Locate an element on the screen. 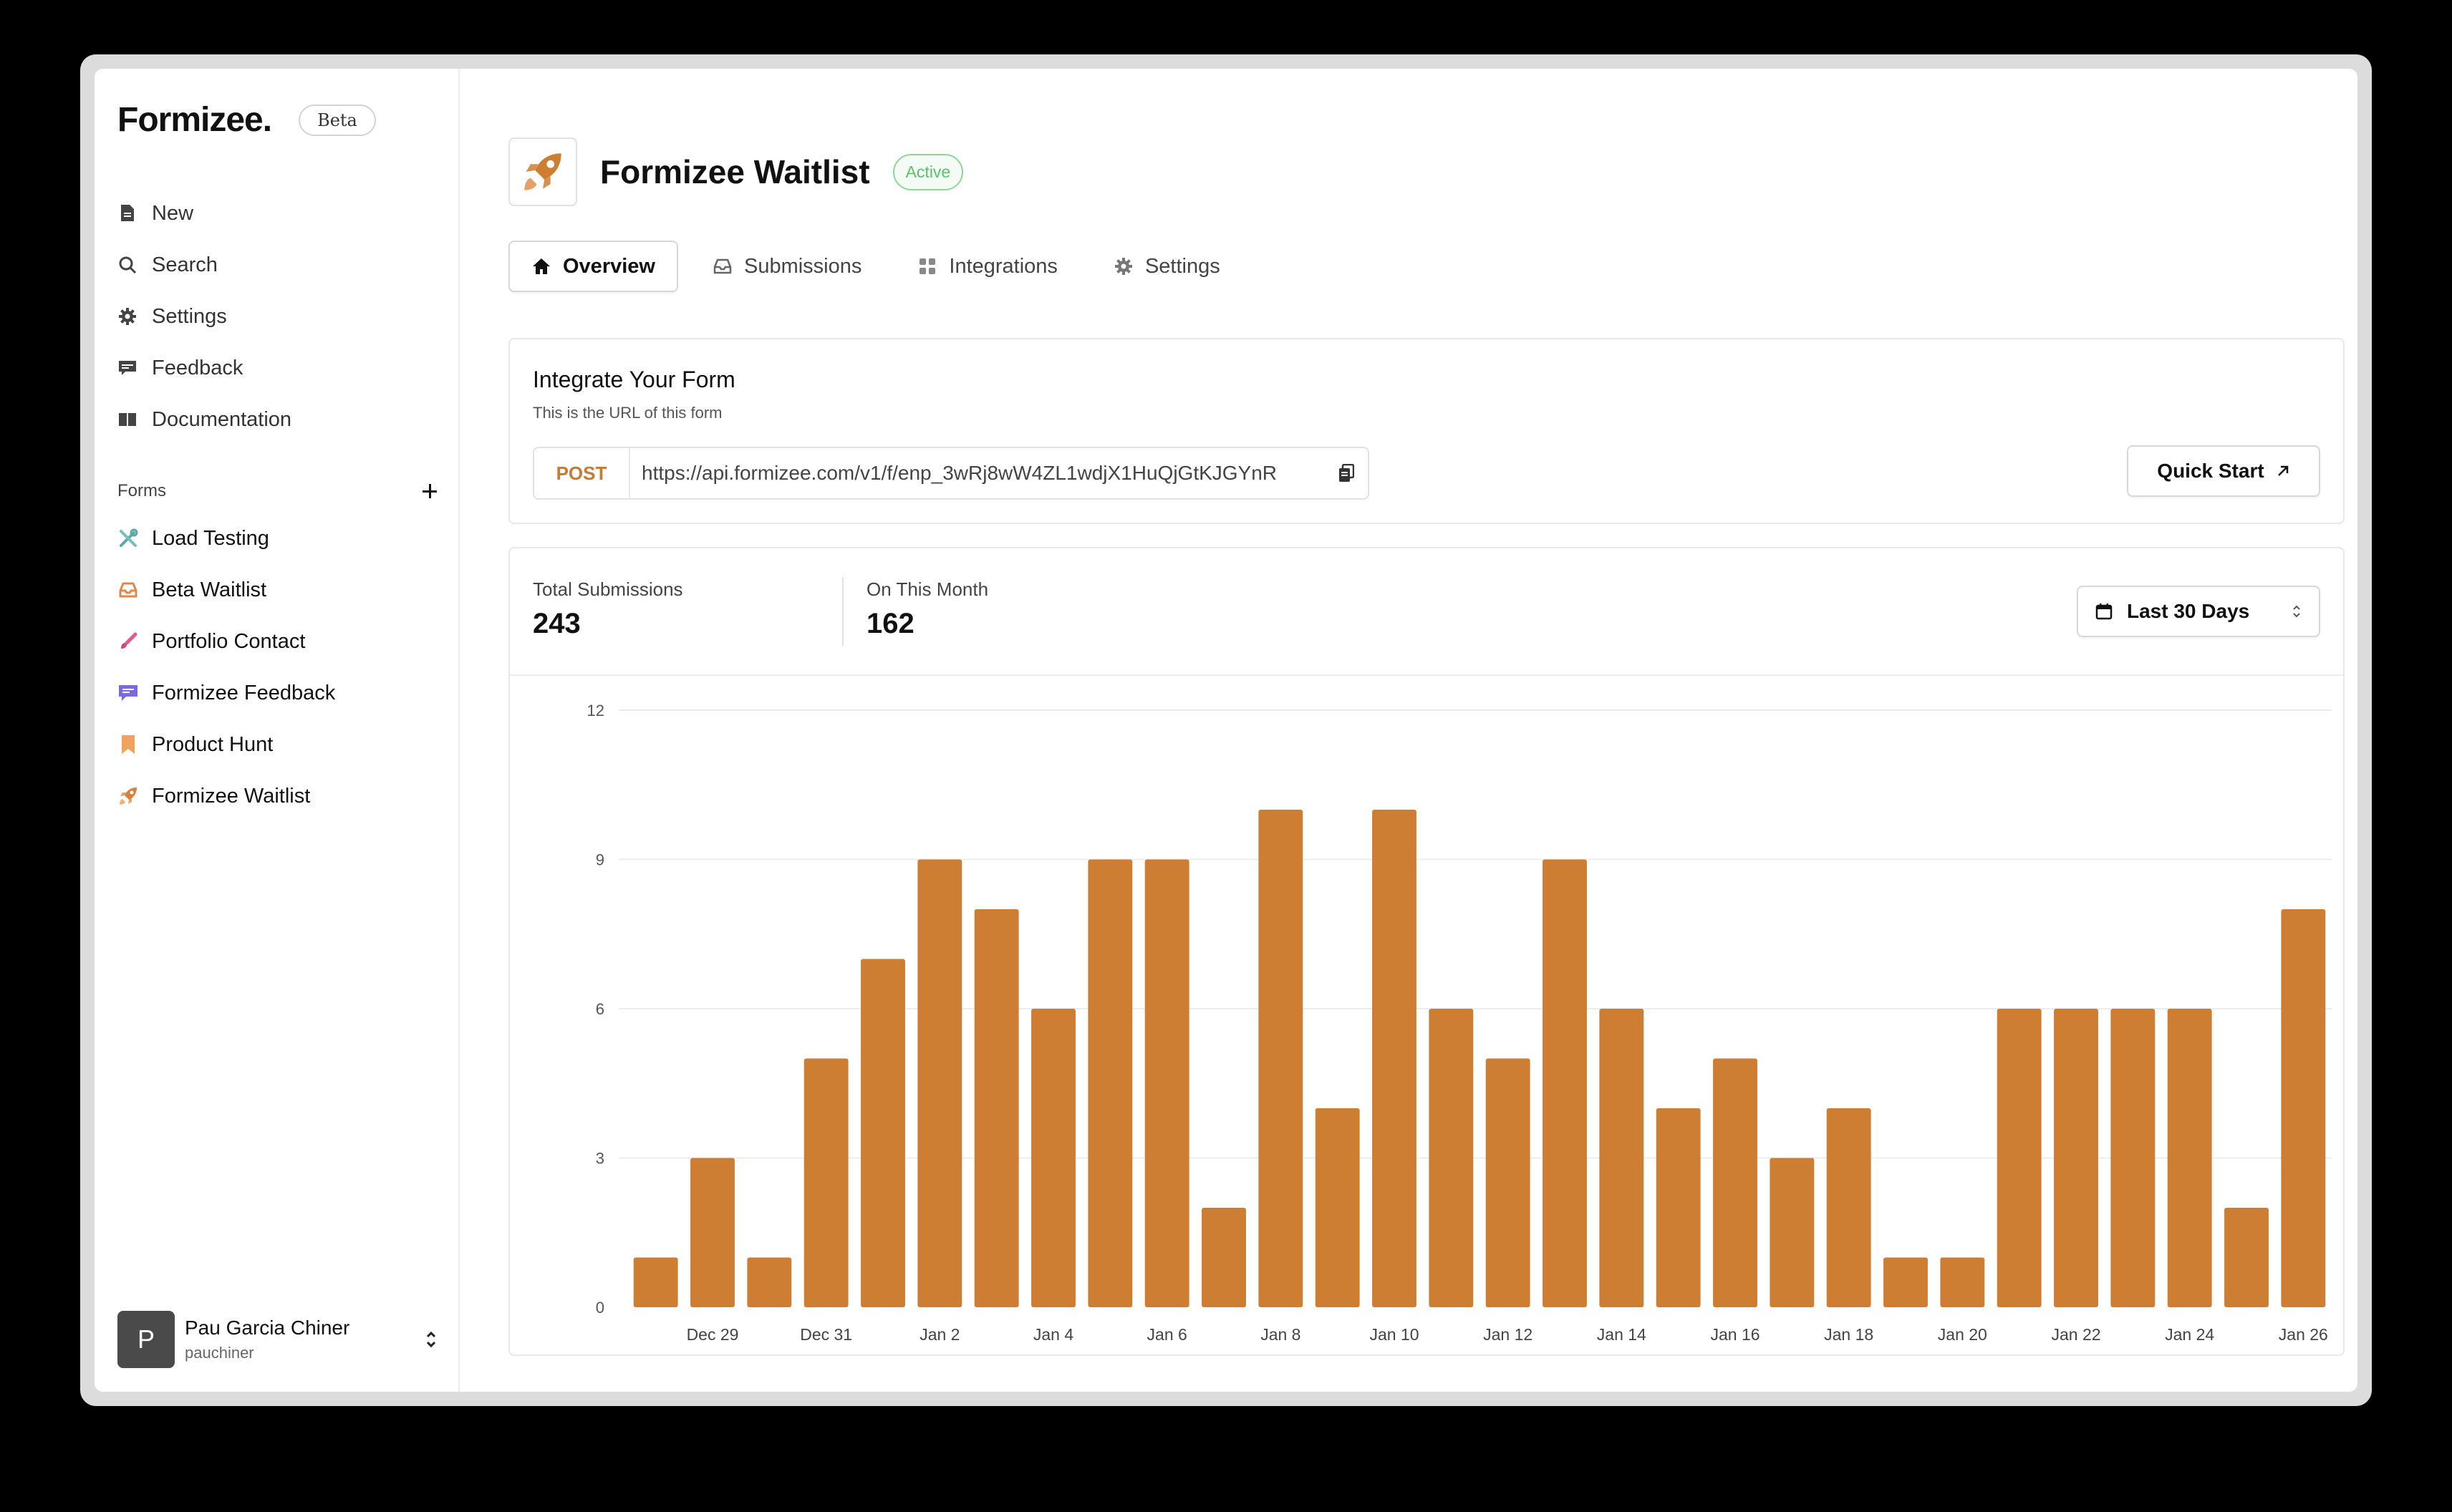  tab-submissions: Submissions is located at coordinates (787, 266).